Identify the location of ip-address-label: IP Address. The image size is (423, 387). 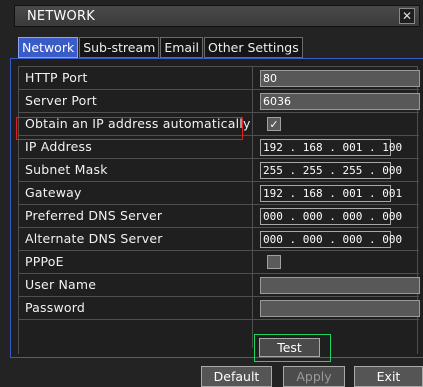
(58, 146).